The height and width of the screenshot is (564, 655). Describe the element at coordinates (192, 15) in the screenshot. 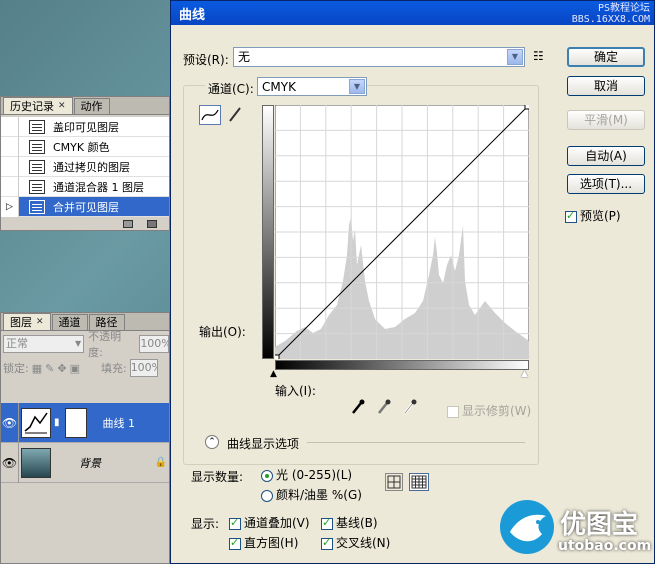

I see `dialog-title: 曲线` at that location.